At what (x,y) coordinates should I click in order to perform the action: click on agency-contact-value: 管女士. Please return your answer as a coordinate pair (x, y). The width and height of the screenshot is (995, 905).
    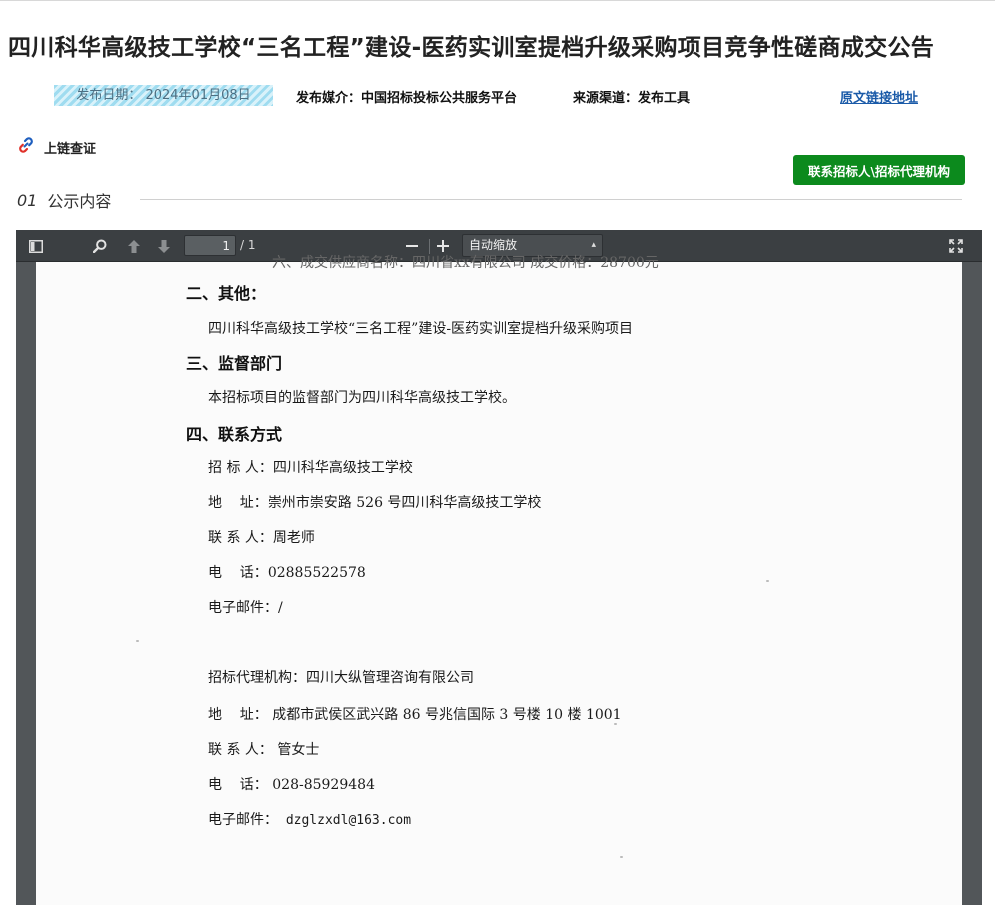
    Looking at the image, I should click on (296, 750).